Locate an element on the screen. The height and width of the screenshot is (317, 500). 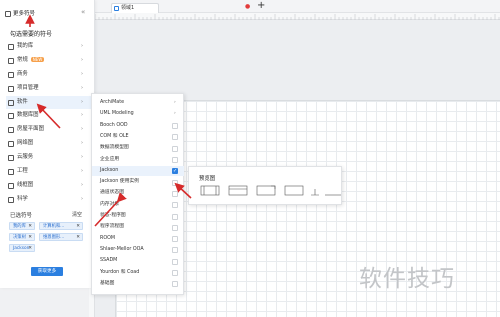
selected-chip: 决策树 ✕ is located at coordinates (22, 237).